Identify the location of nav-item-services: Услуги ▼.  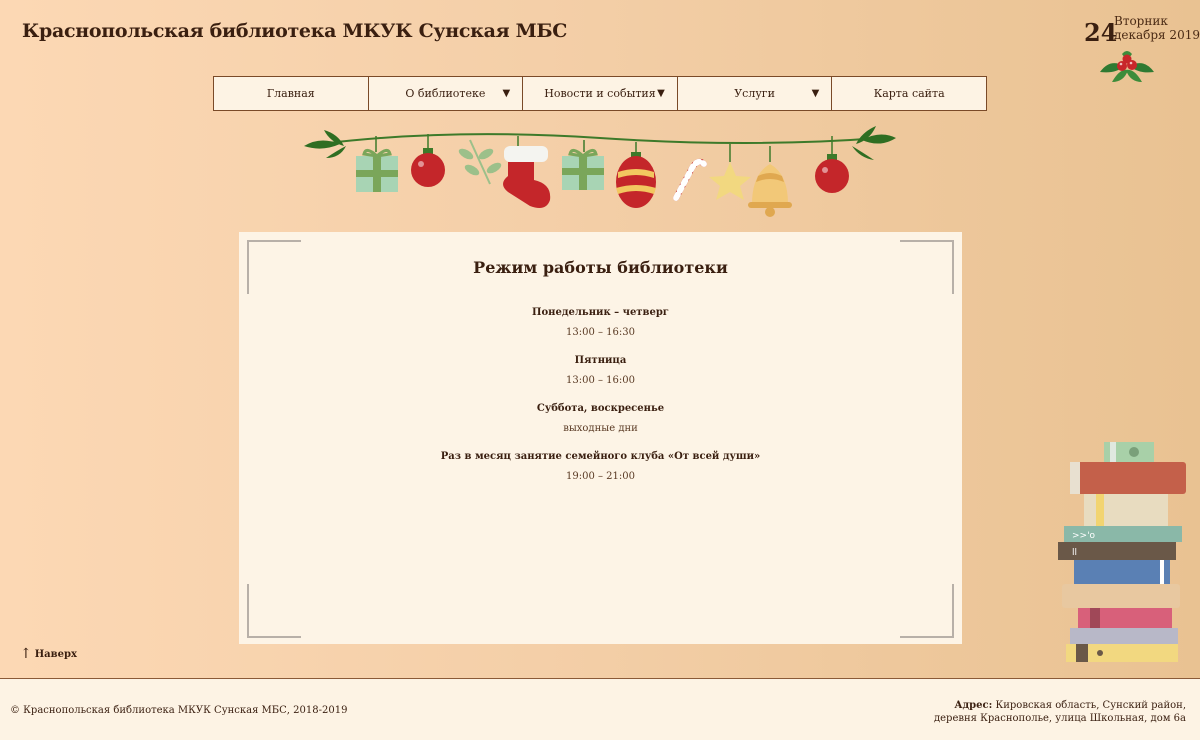
(755, 93).